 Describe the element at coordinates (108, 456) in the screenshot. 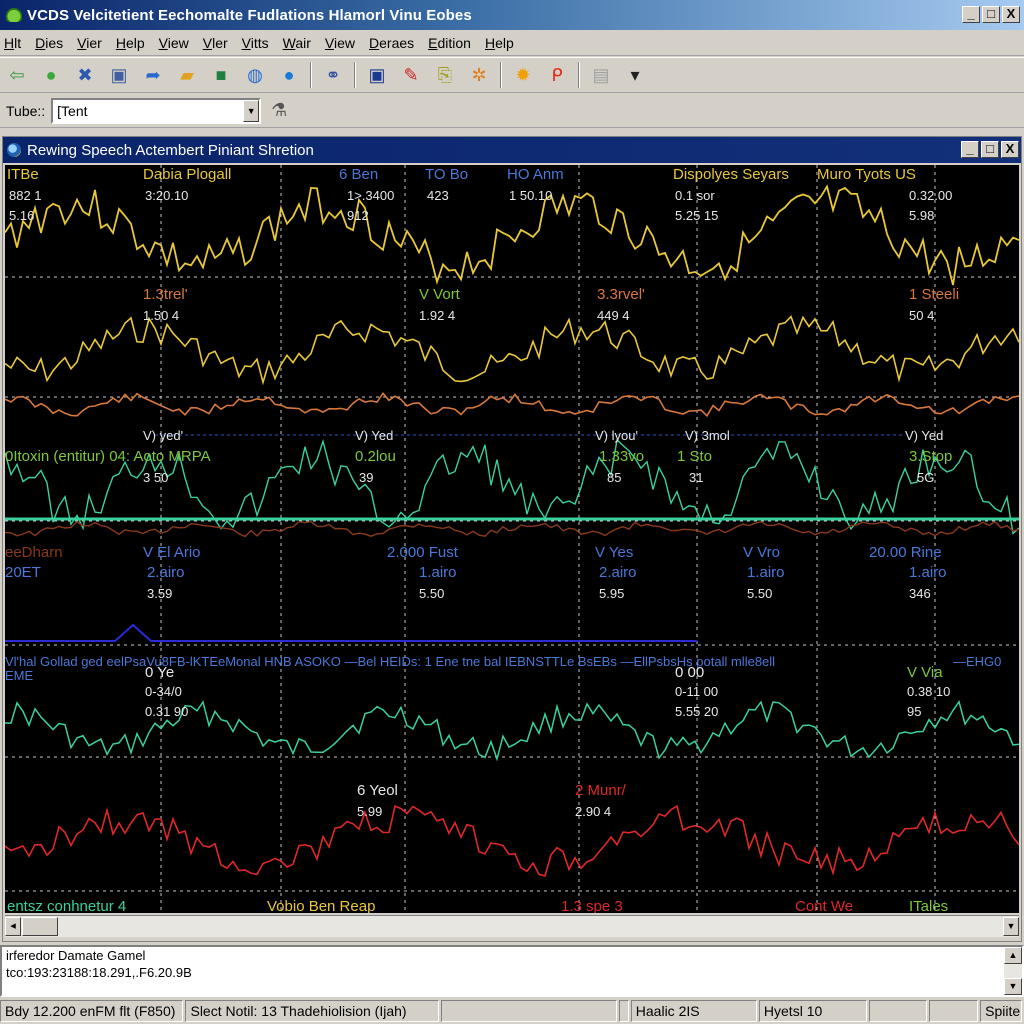

I see `channel-label: 0Itoxin (entitur) 04: Aoto MRPA` at that location.